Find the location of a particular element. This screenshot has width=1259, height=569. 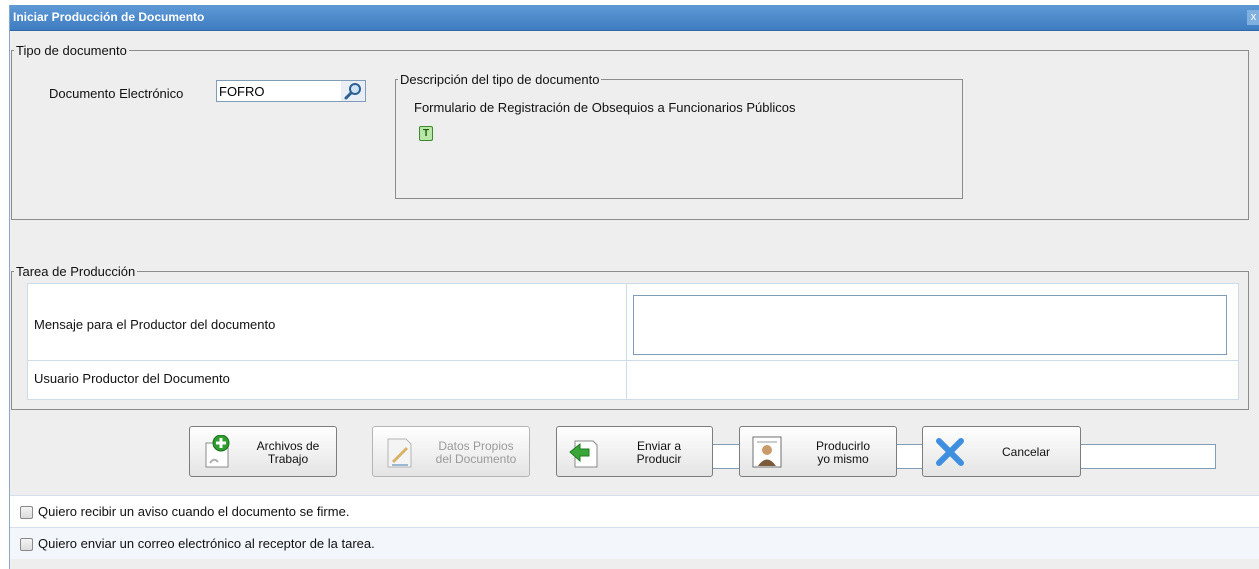

add-document-icon is located at coordinates (217, 451).